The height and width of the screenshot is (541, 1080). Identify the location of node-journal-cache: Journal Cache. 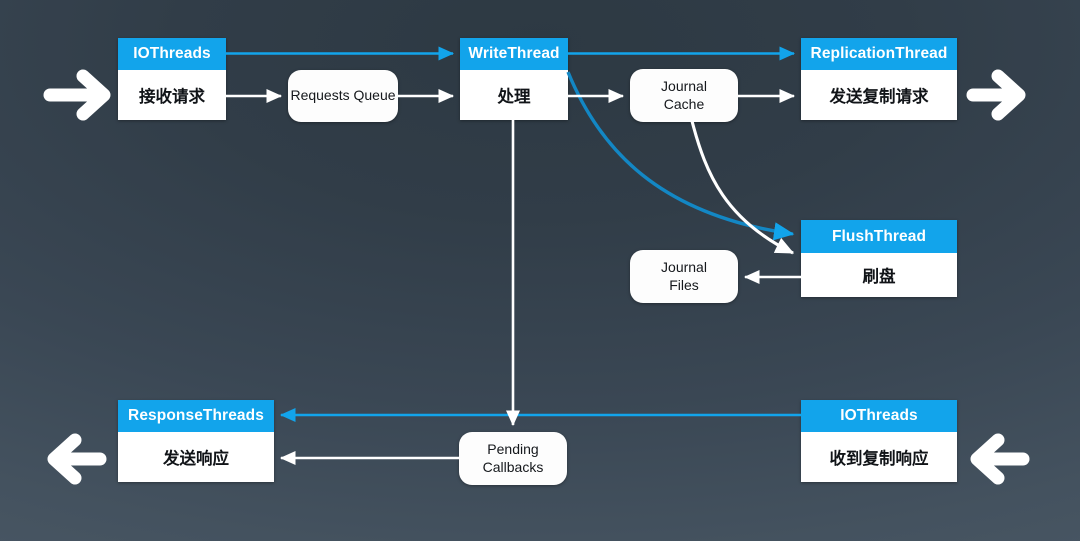
(684, 95).